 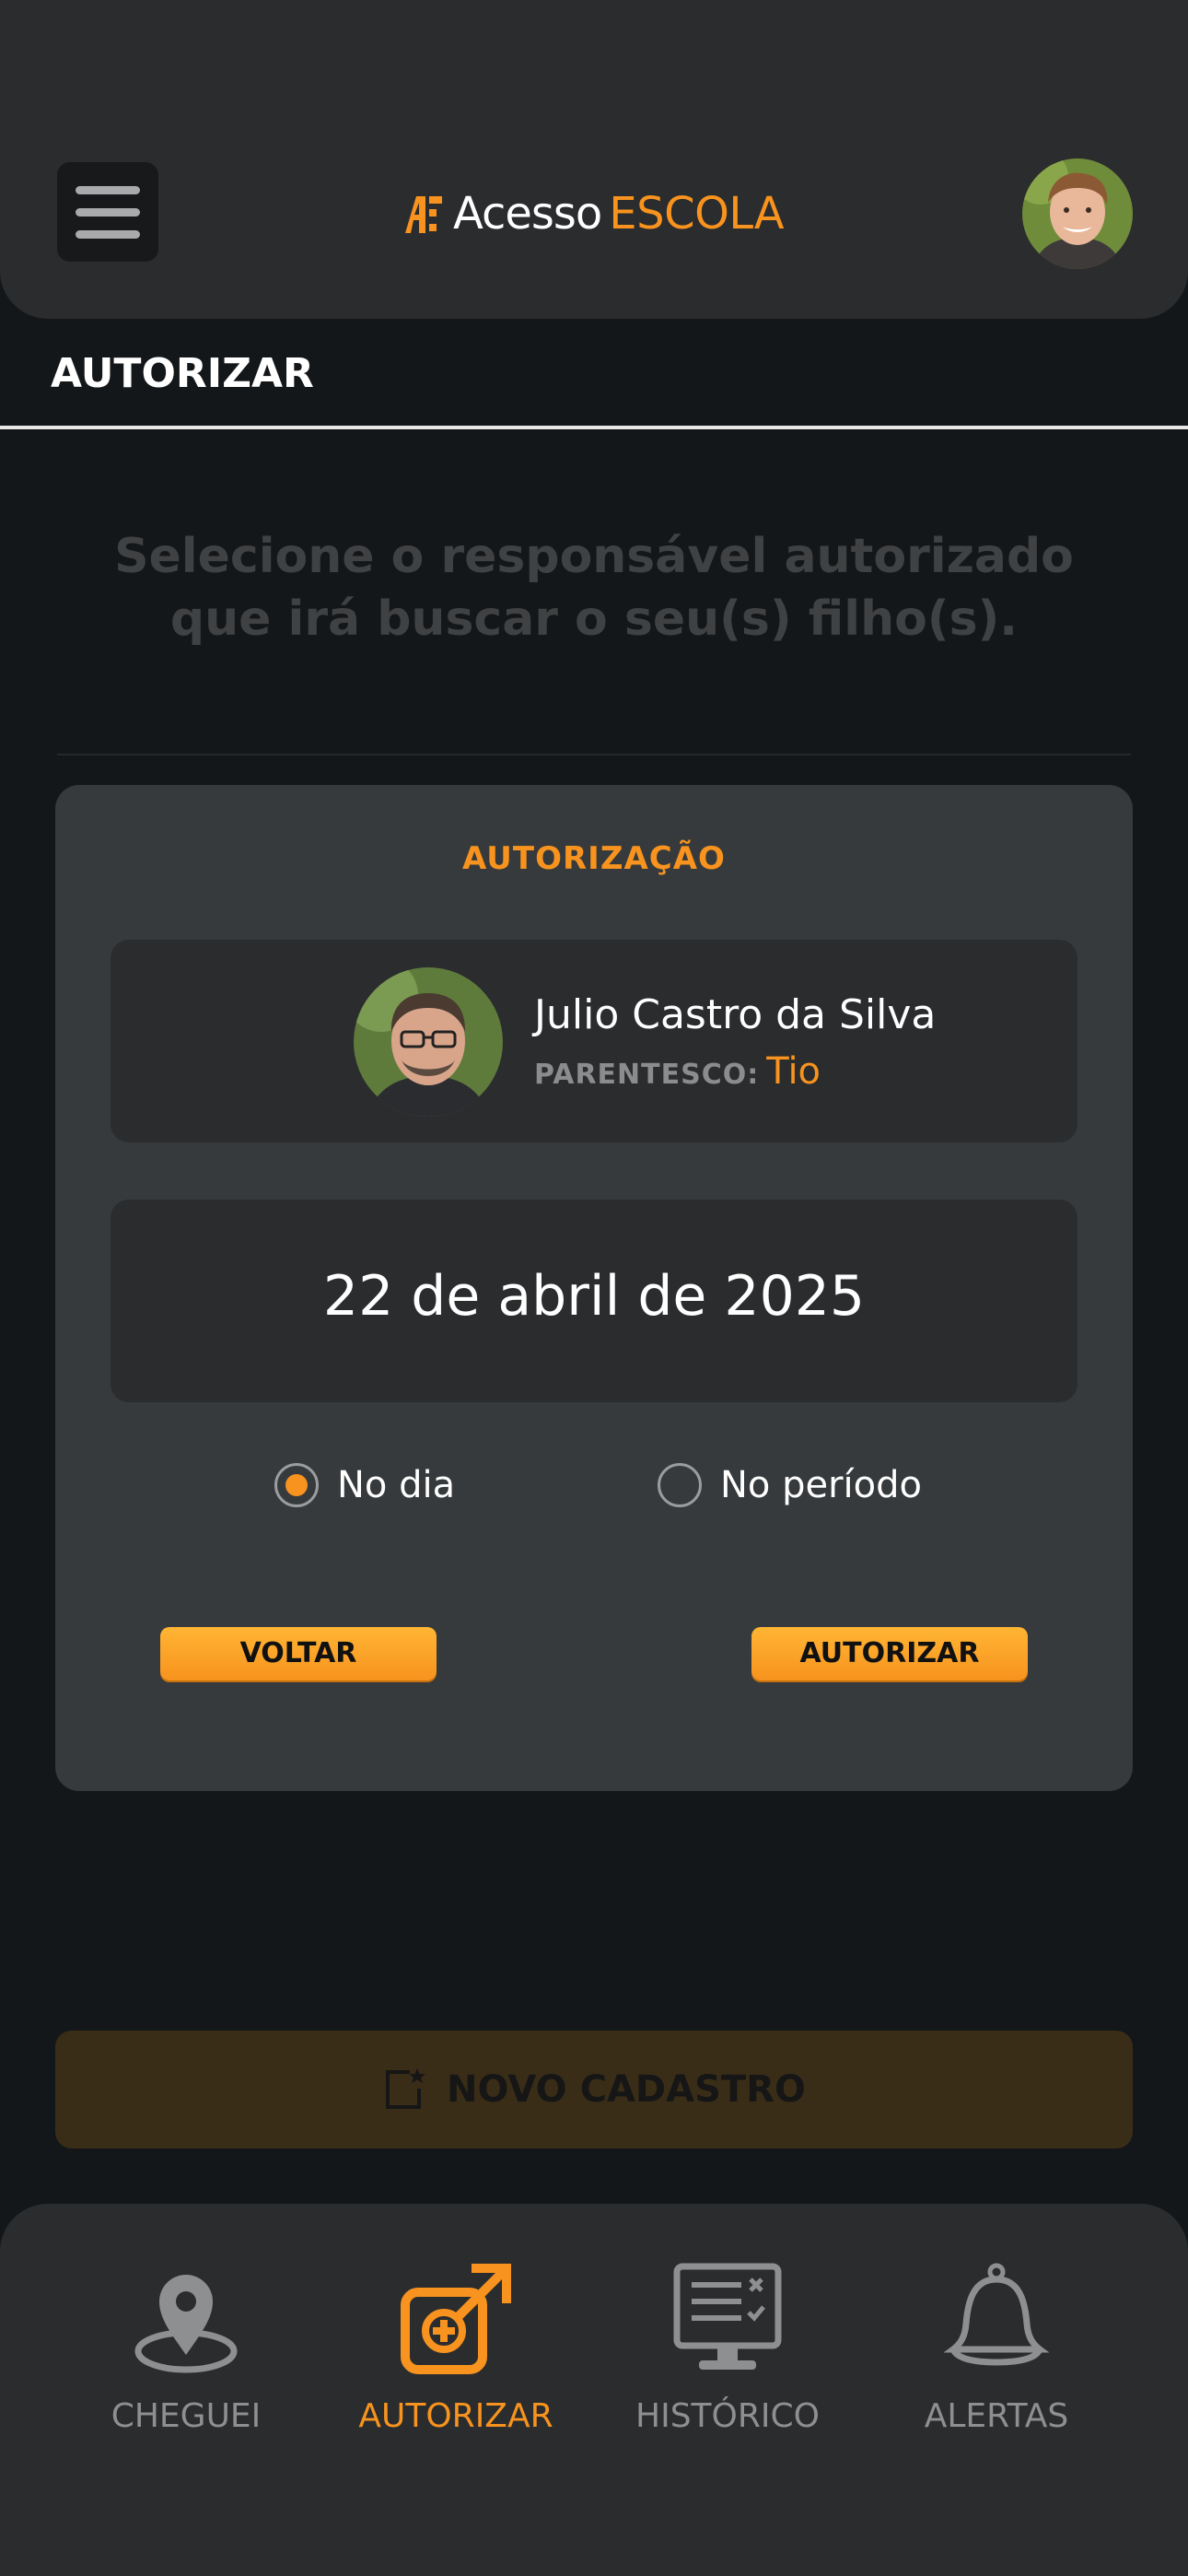 I want to click on tab-historico: HISTÓRICO, so click(x=727, y=2347).